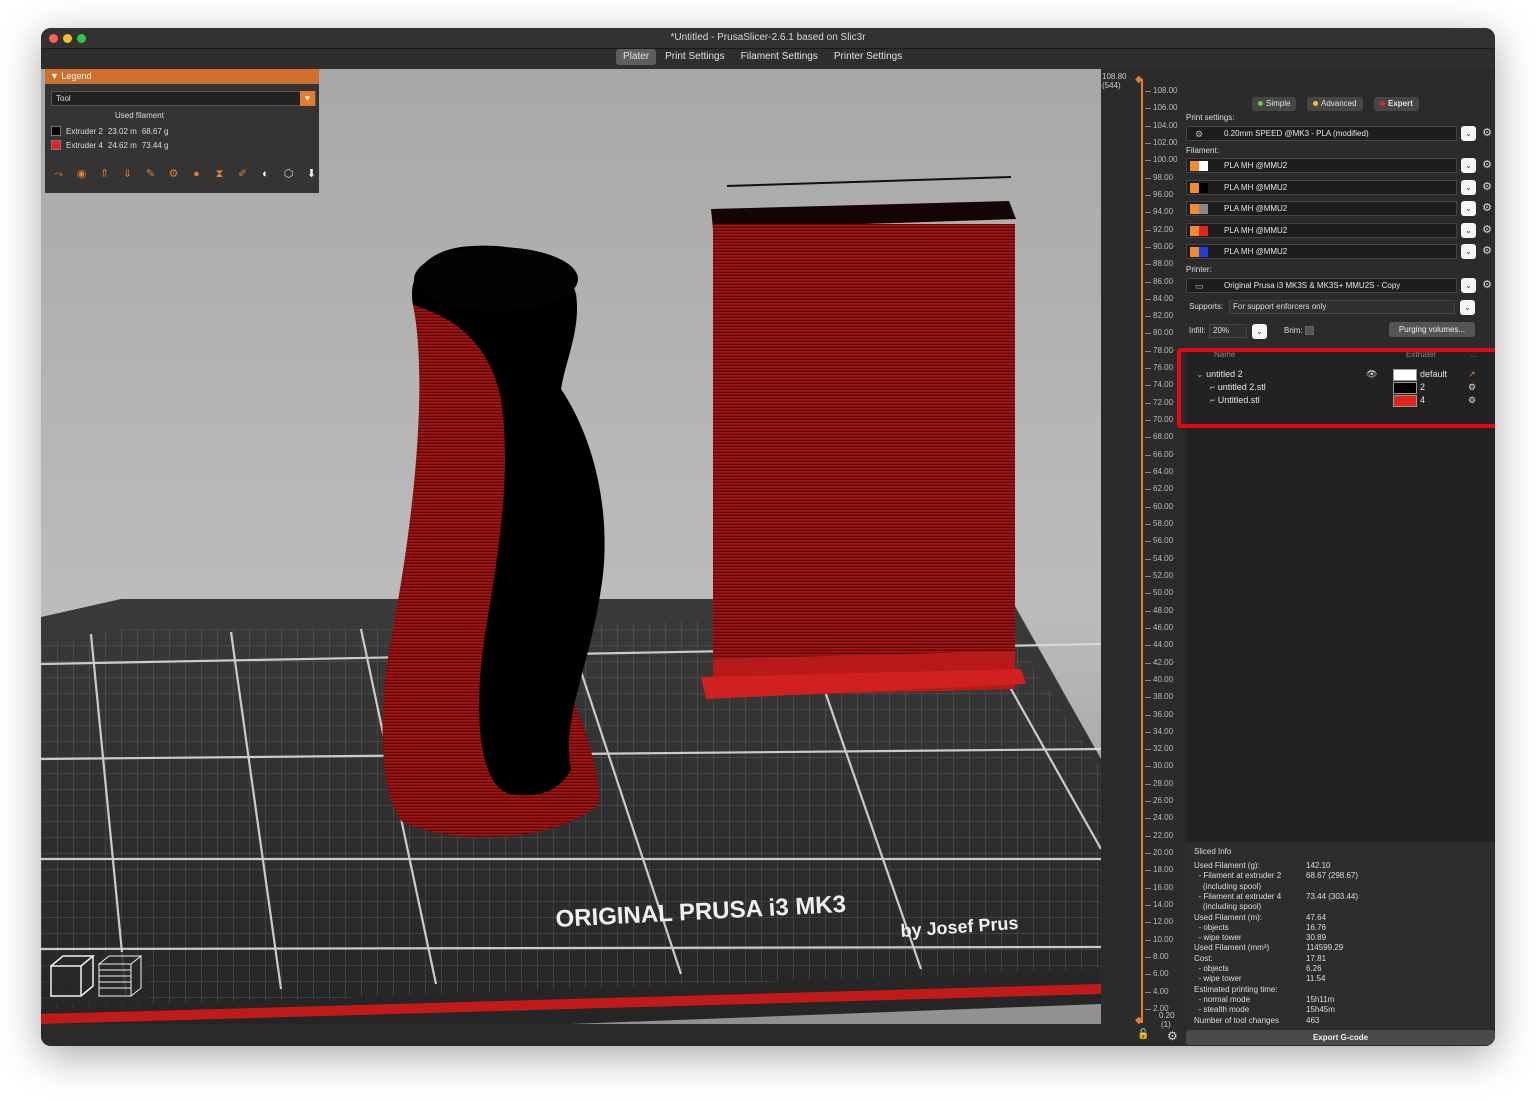 This screenshot has height=1101, width=1536. Describe the element at coordinates (868, 57) in the screenshot. I see `tab-printer-settings: Printer Settings` at that location.